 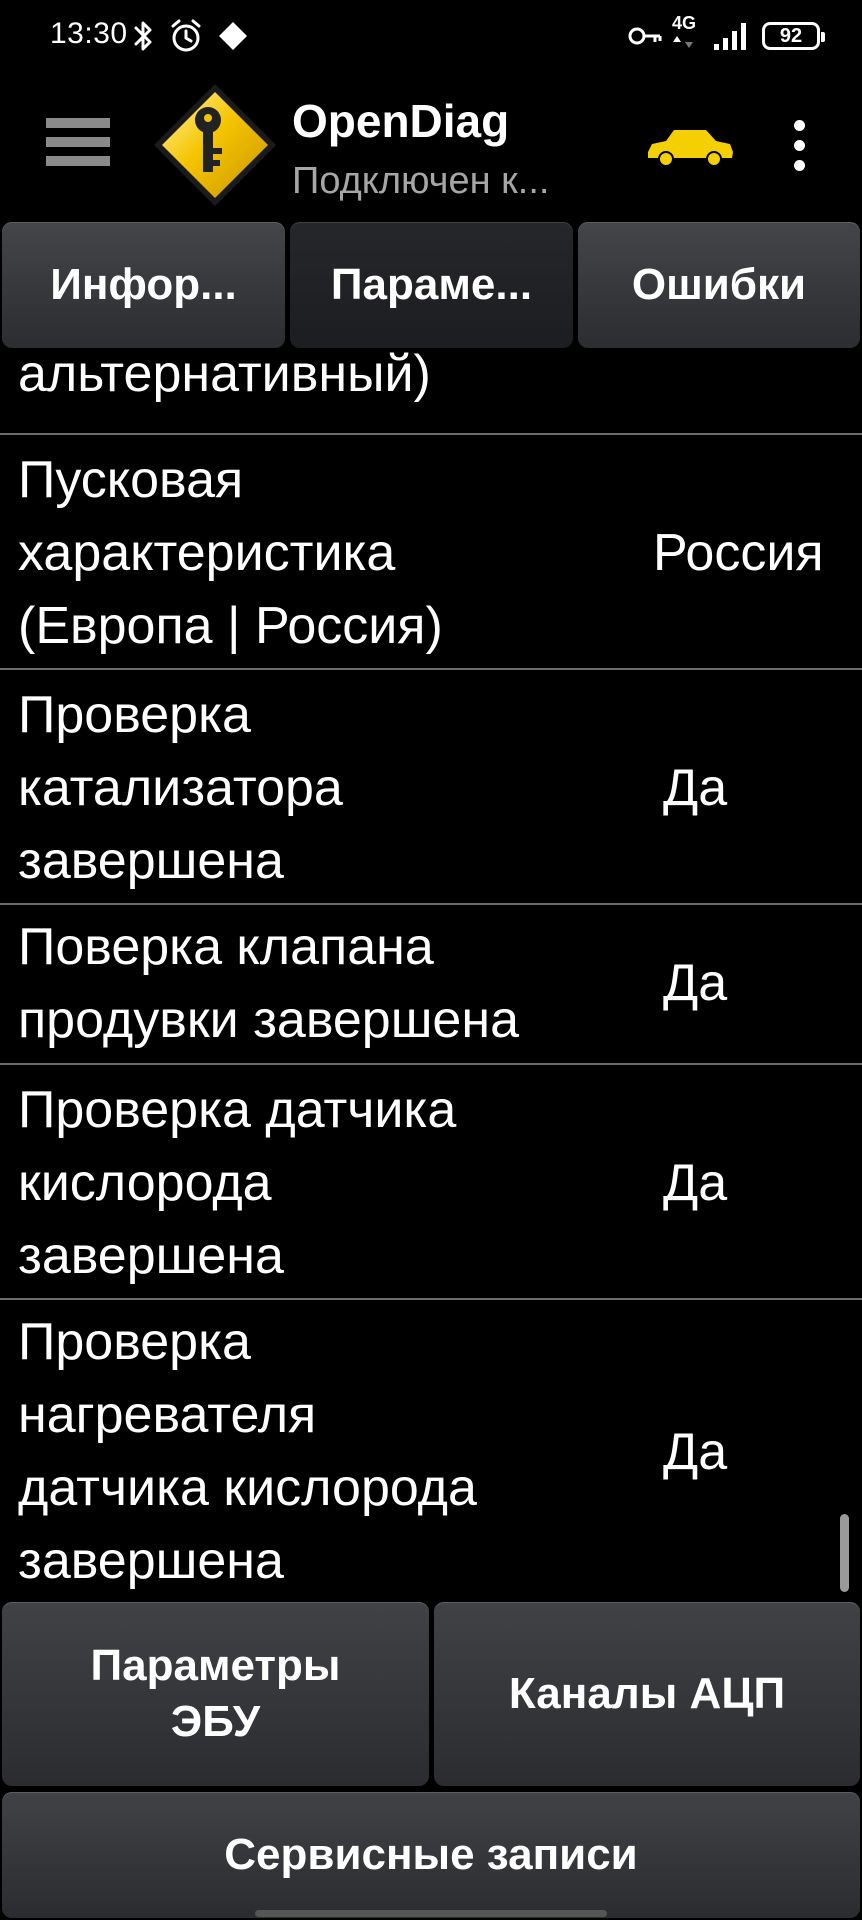 What do you see at coordinates (690, 145) in the screenshot?
I see `car-icon` at bounding box center [690, 145].